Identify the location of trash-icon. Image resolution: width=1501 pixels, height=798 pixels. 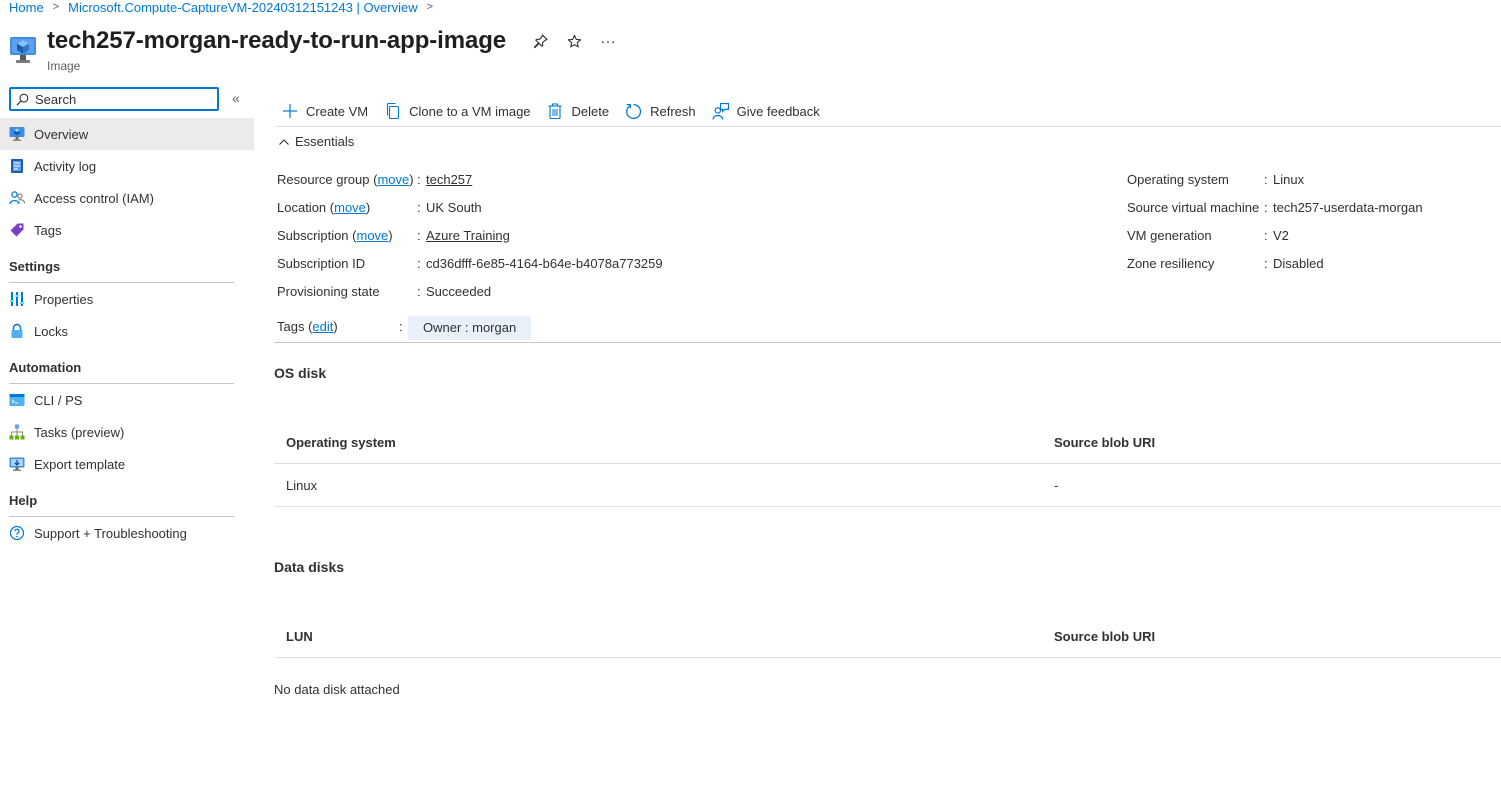
(555, 111).